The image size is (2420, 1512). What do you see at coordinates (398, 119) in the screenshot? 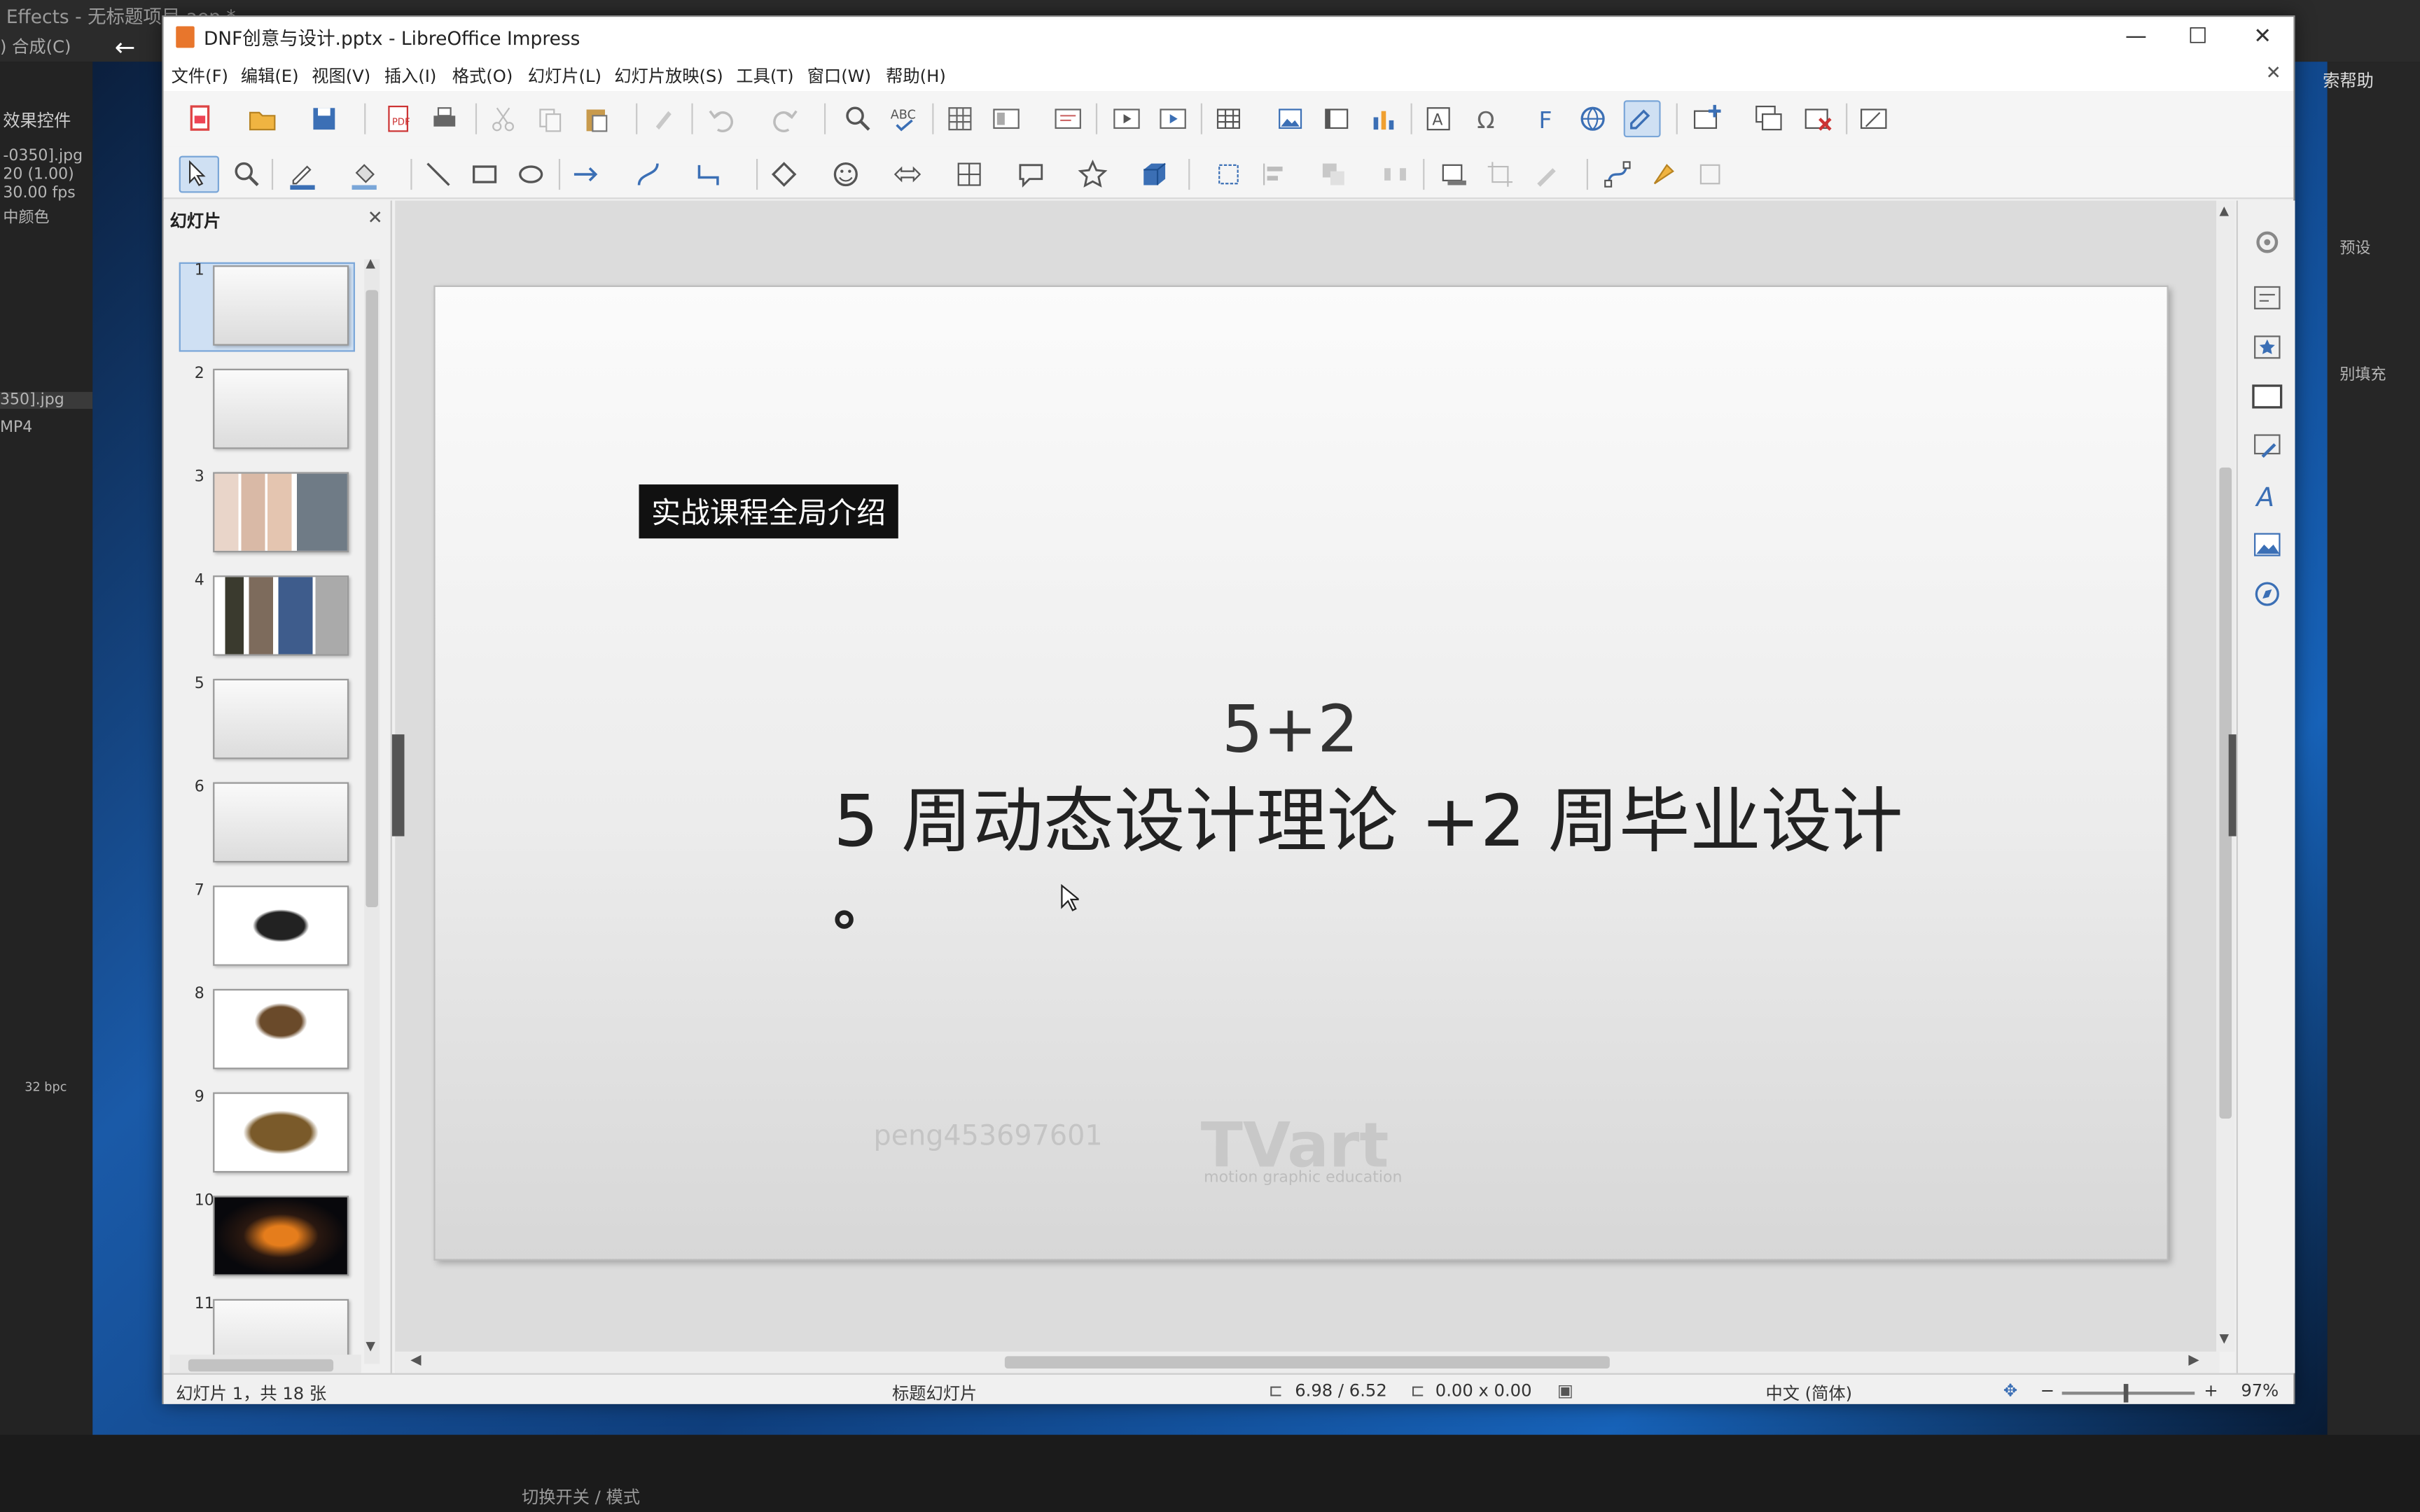
I see `export-pdf-icon: PDF` at bounding box center [398, 119].